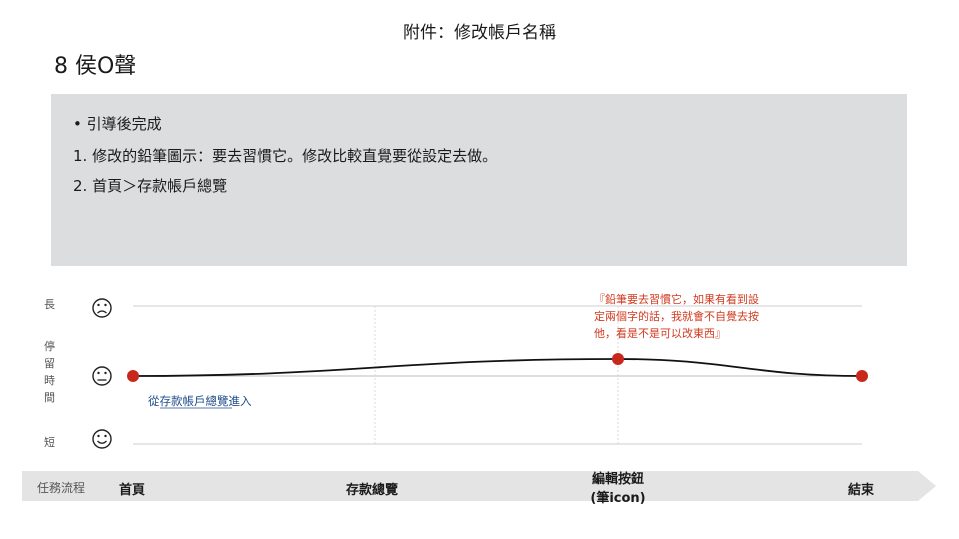 The height and width of the screenshot is (539, 959). I want to click on flow-step-edit-line-1: 編輯按鈕, so click(617, 479).